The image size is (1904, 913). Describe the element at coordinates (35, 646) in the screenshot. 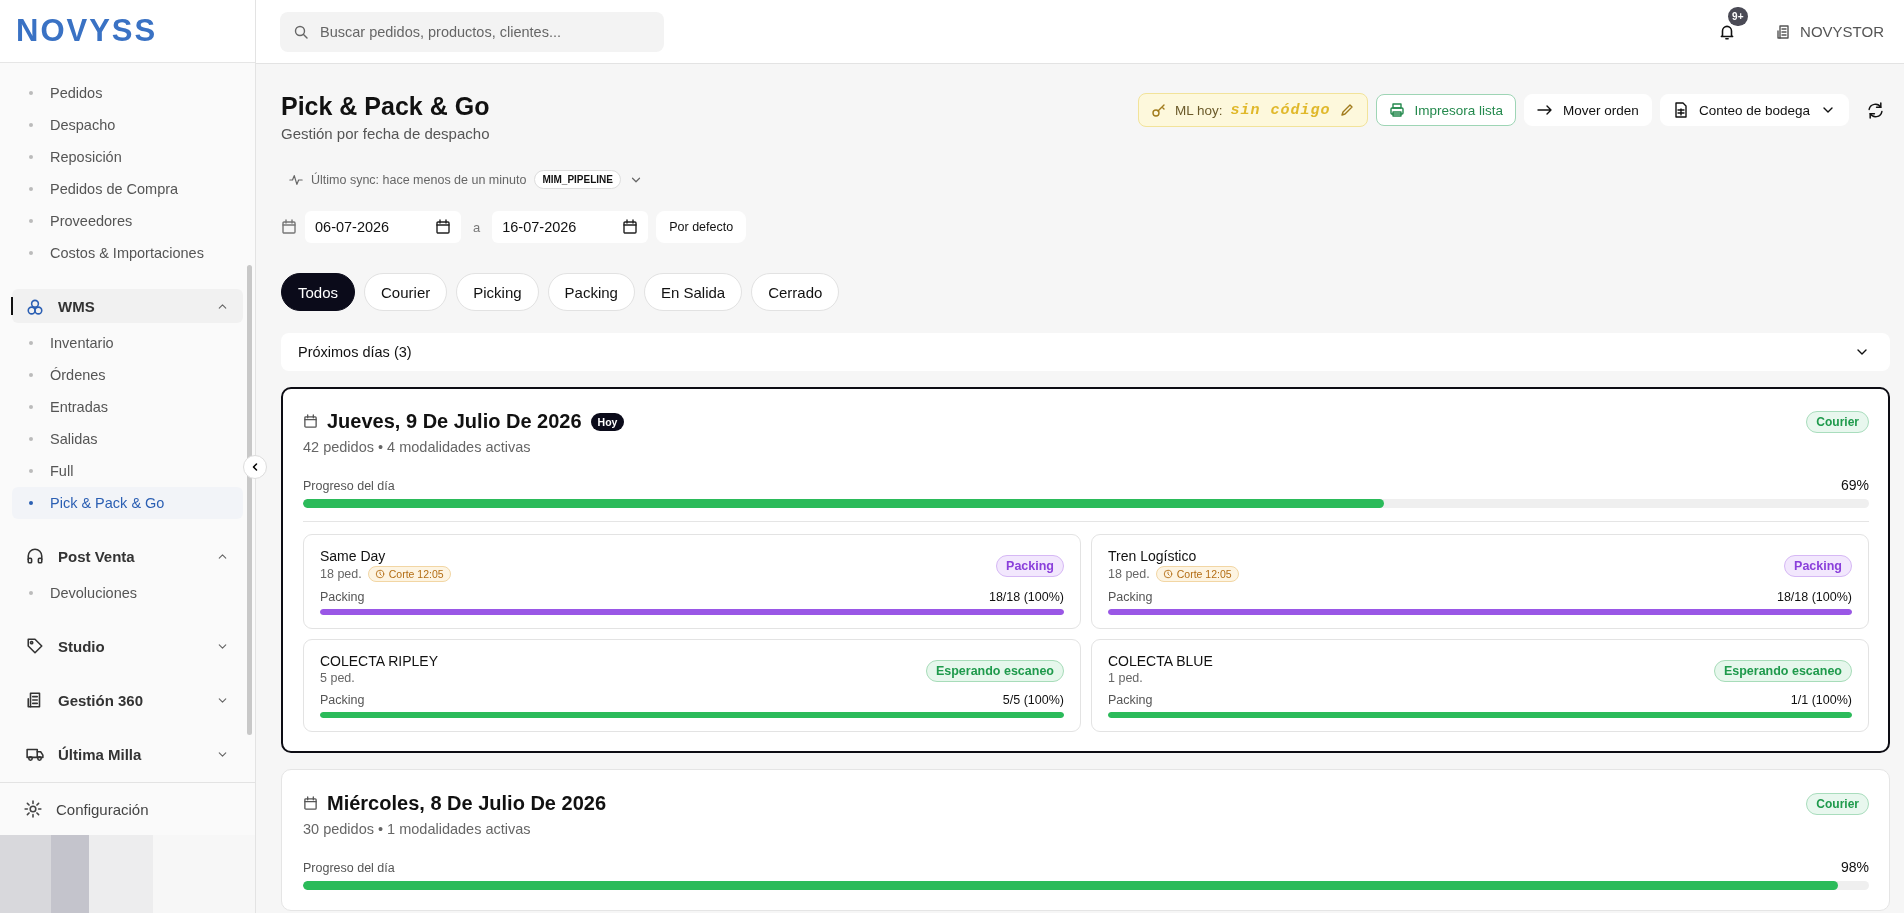

I see `tag-icon` at that location.